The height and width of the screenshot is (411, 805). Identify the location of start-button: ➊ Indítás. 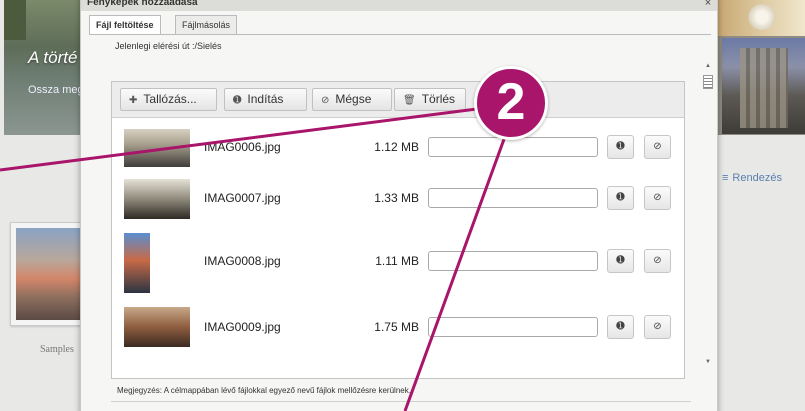
(265, 99).